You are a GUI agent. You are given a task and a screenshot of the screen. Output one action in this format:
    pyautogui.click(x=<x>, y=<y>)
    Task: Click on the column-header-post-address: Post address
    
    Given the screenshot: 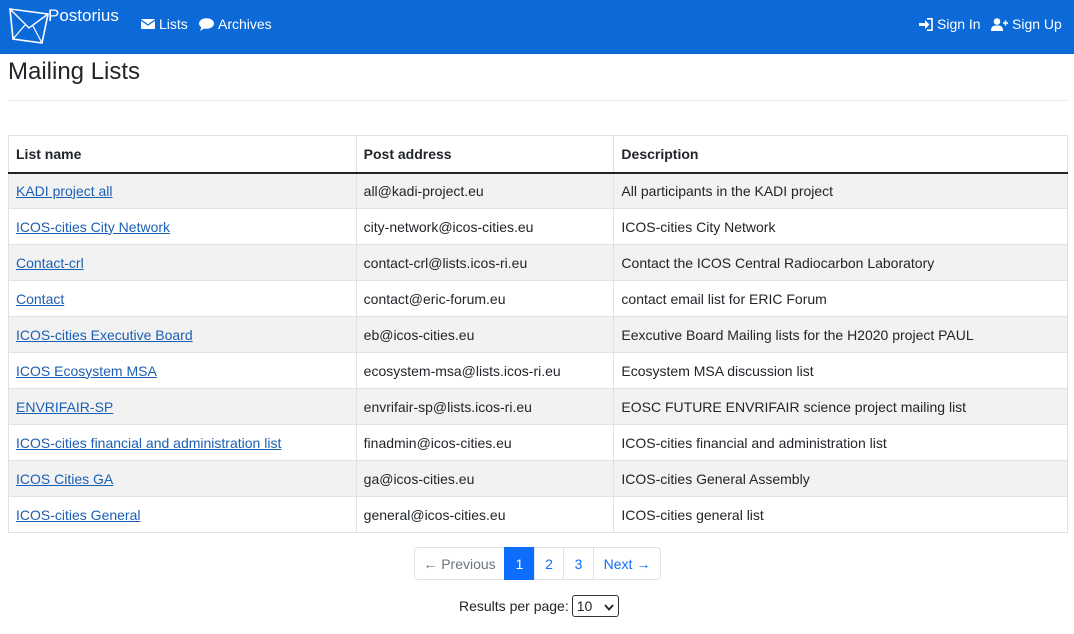 What is the action you would take?
    pyautogui.click(x=485, y=154)
    